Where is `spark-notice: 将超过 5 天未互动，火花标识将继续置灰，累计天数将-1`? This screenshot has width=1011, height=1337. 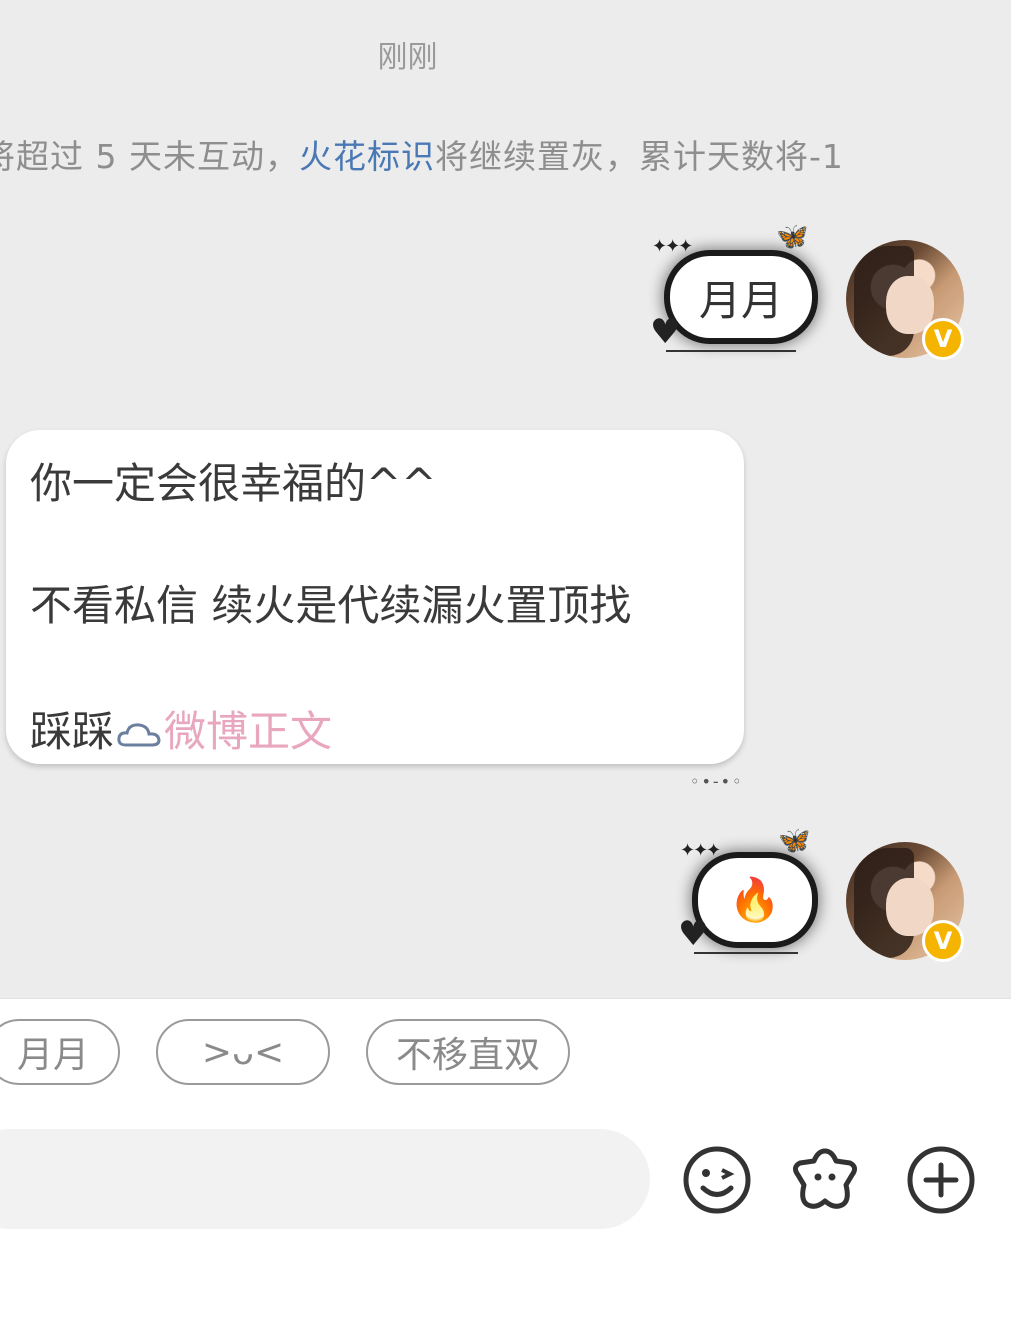 spark-notice: 将超过 5 天未互动，火花标识将继续置灰，累计天数将-1 is located at coordinates (422, 154).